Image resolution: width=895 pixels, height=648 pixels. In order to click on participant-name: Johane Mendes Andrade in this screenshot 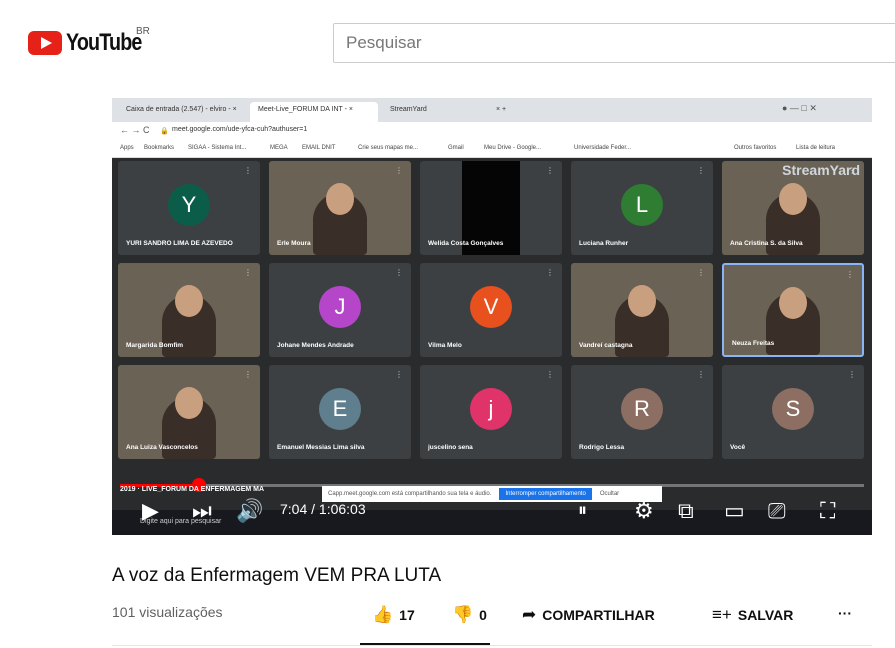, I will do `click(315, 345)`.